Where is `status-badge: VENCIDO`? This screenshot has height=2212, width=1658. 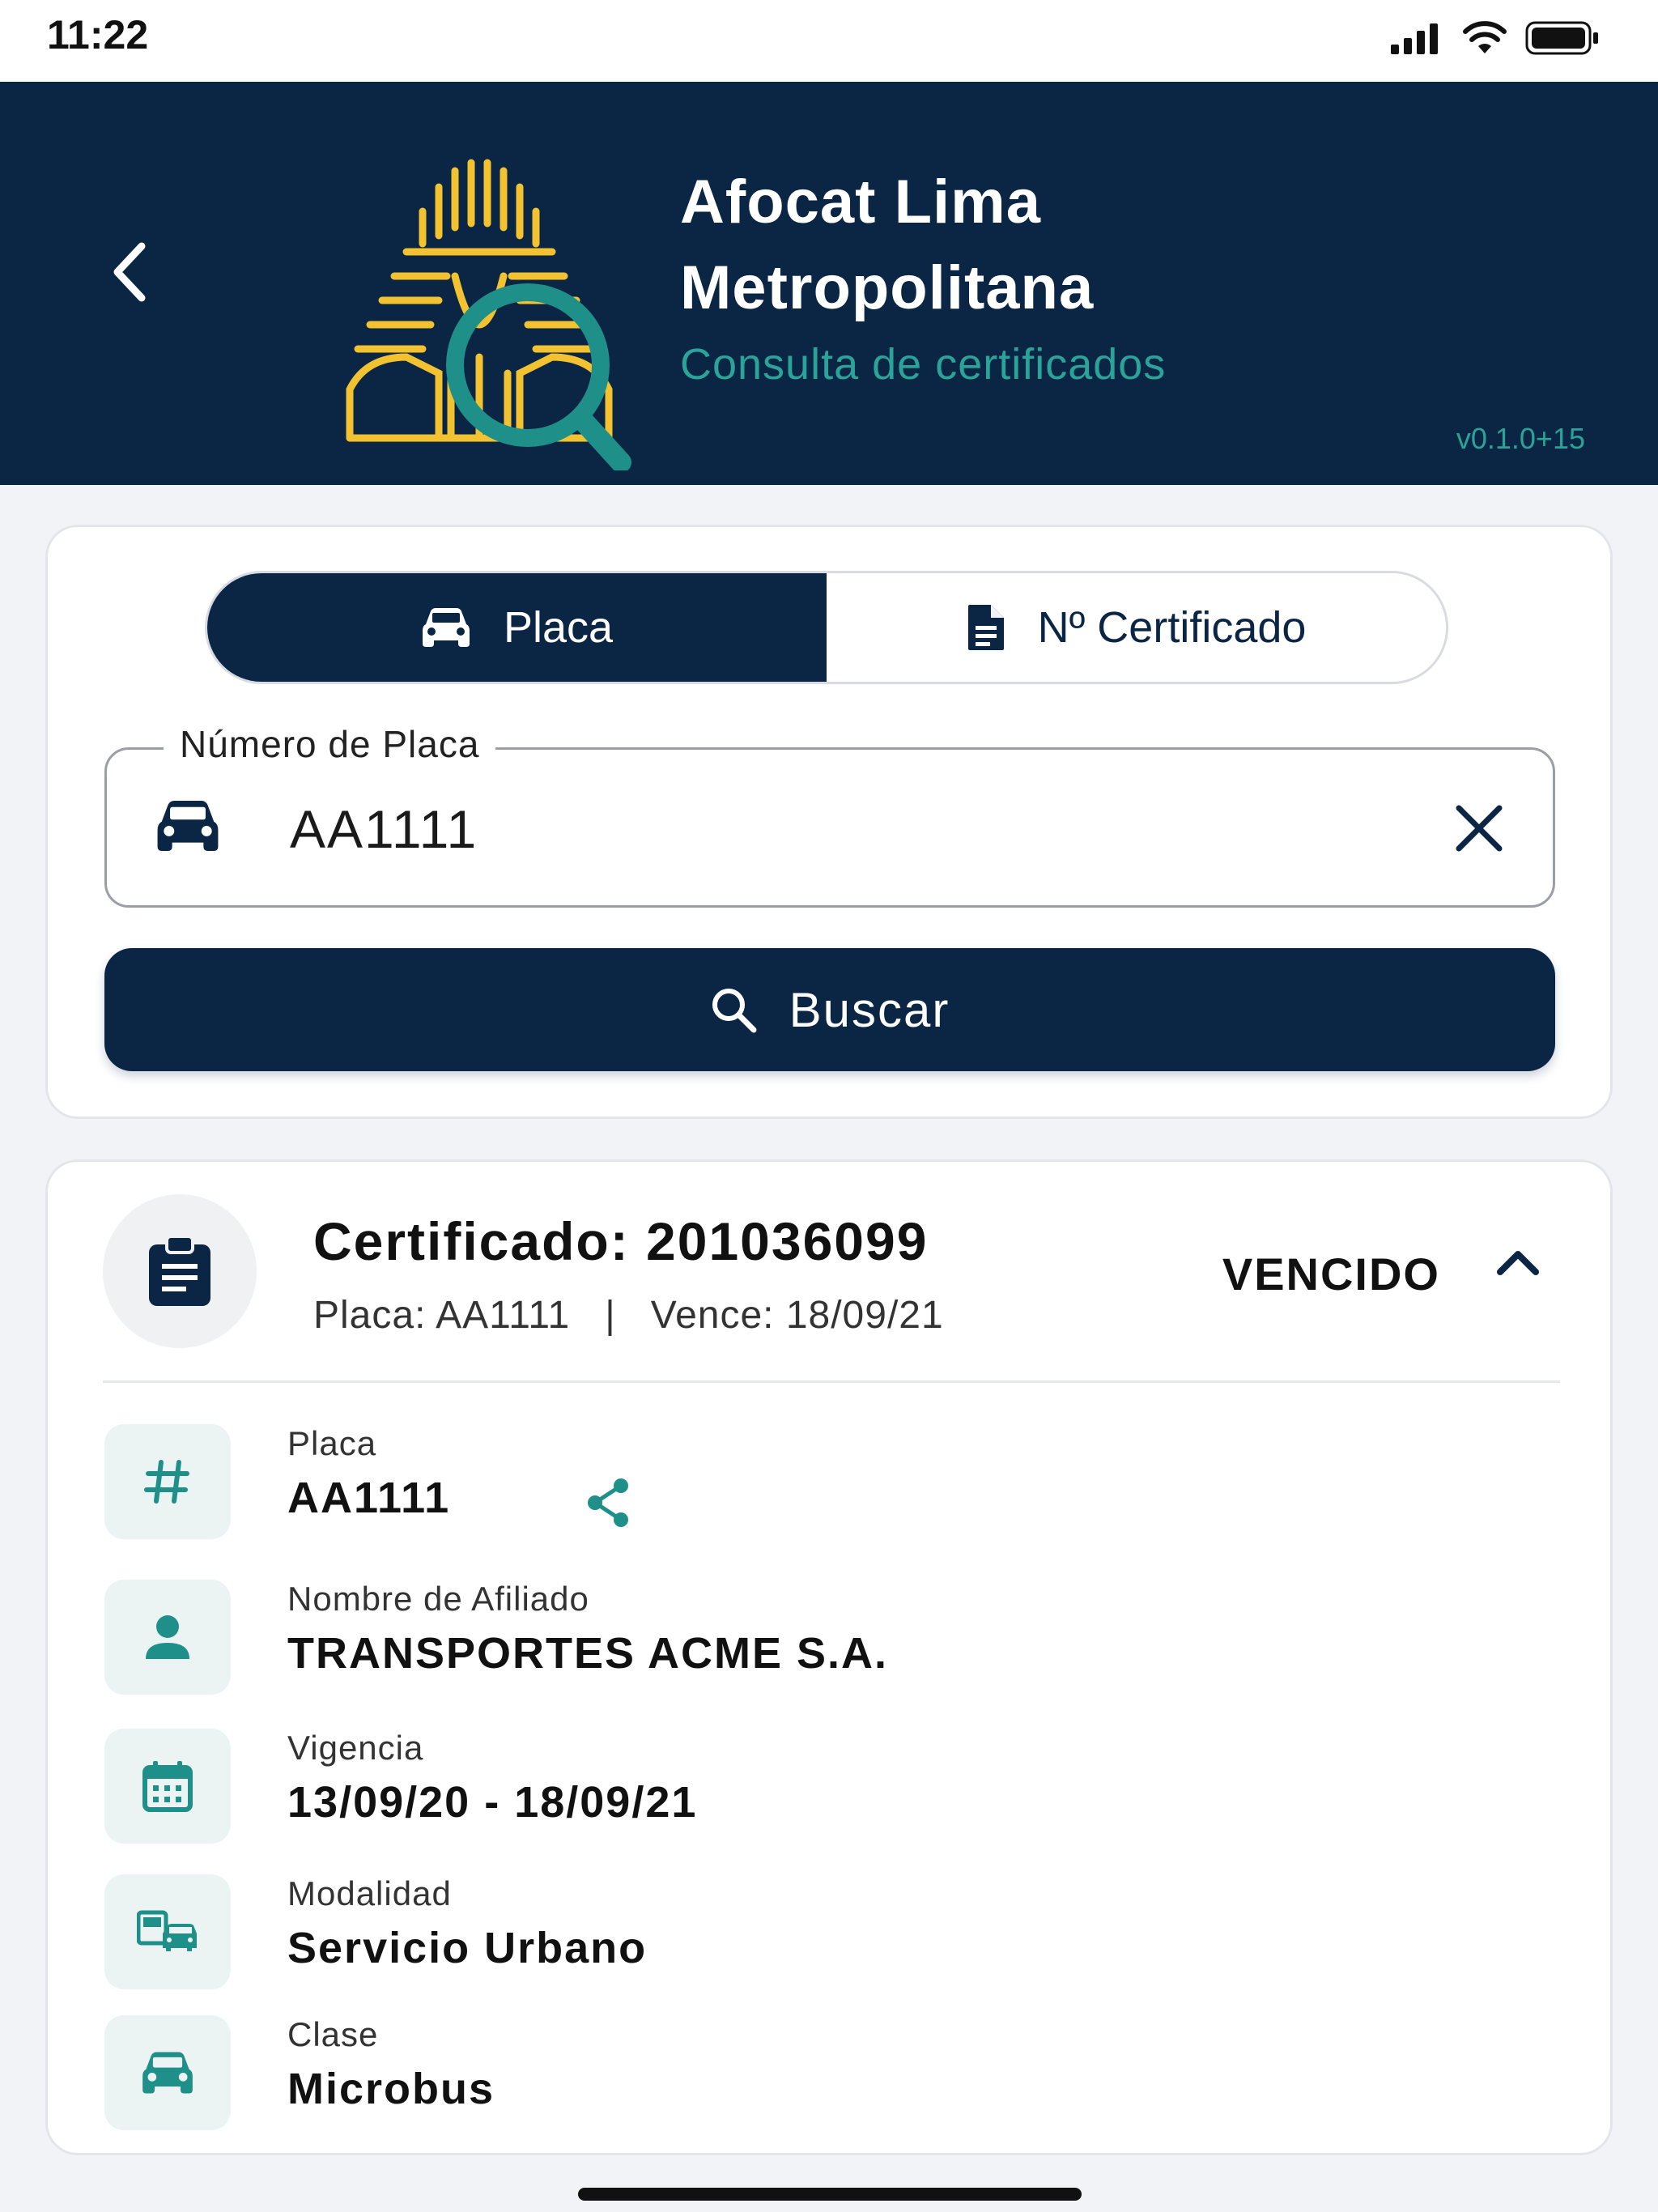 status-badge: VENCIDO is located at coordinates (1331, 1274).